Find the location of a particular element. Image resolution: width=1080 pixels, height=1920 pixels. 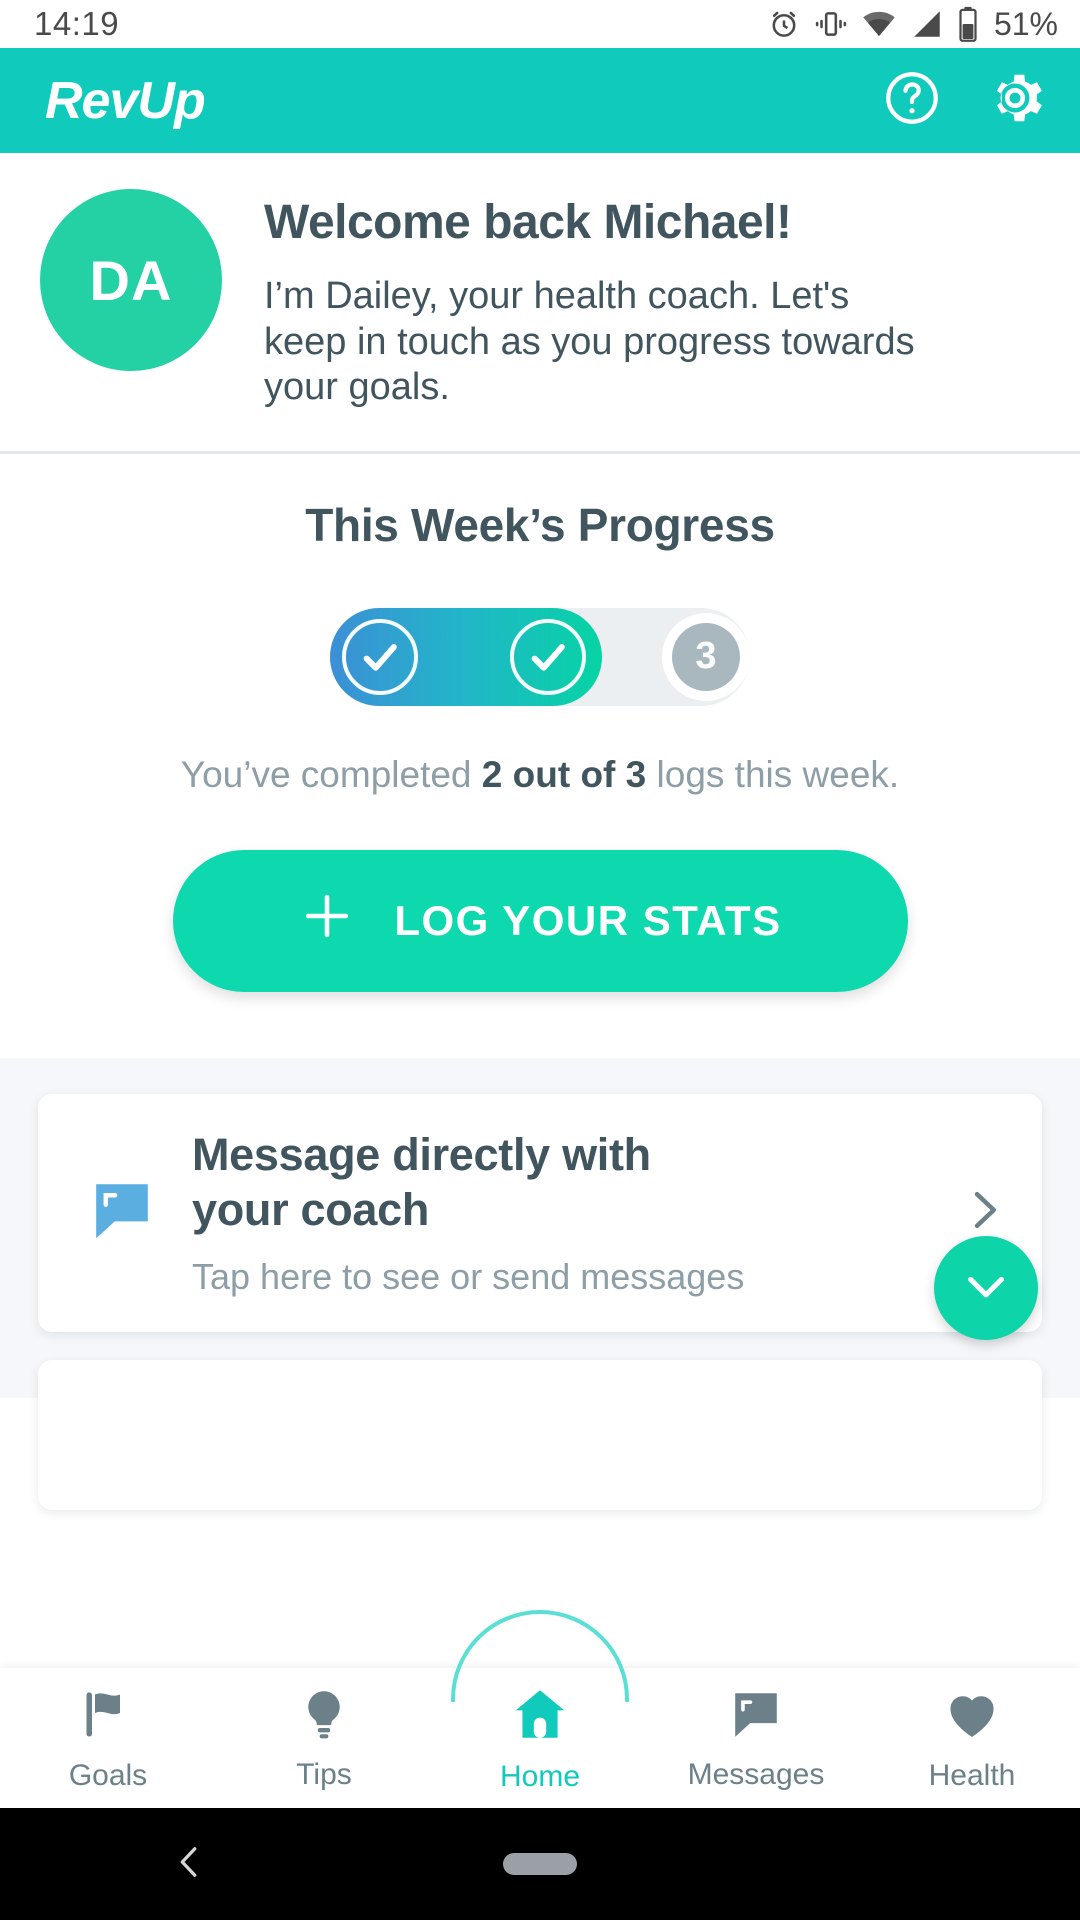

progress-note-prefix: You’ve completed is located at coordinates (331, 774).